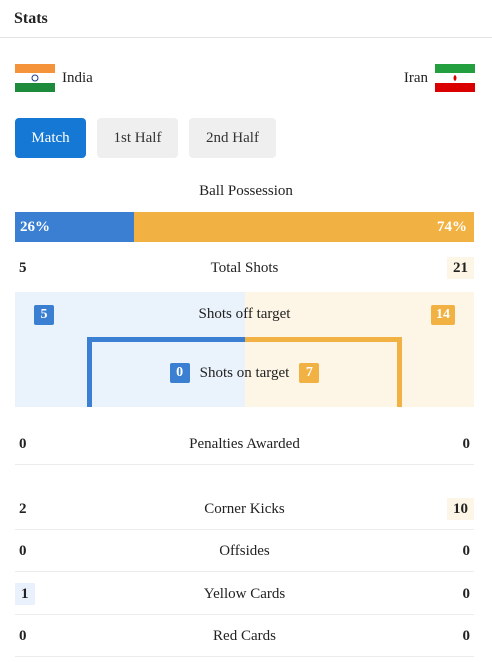 The image size is (492, 662). Describe the element at coordinates (179, 373) in the screenshot. I see `shots-on-target-home: 0` at that location.